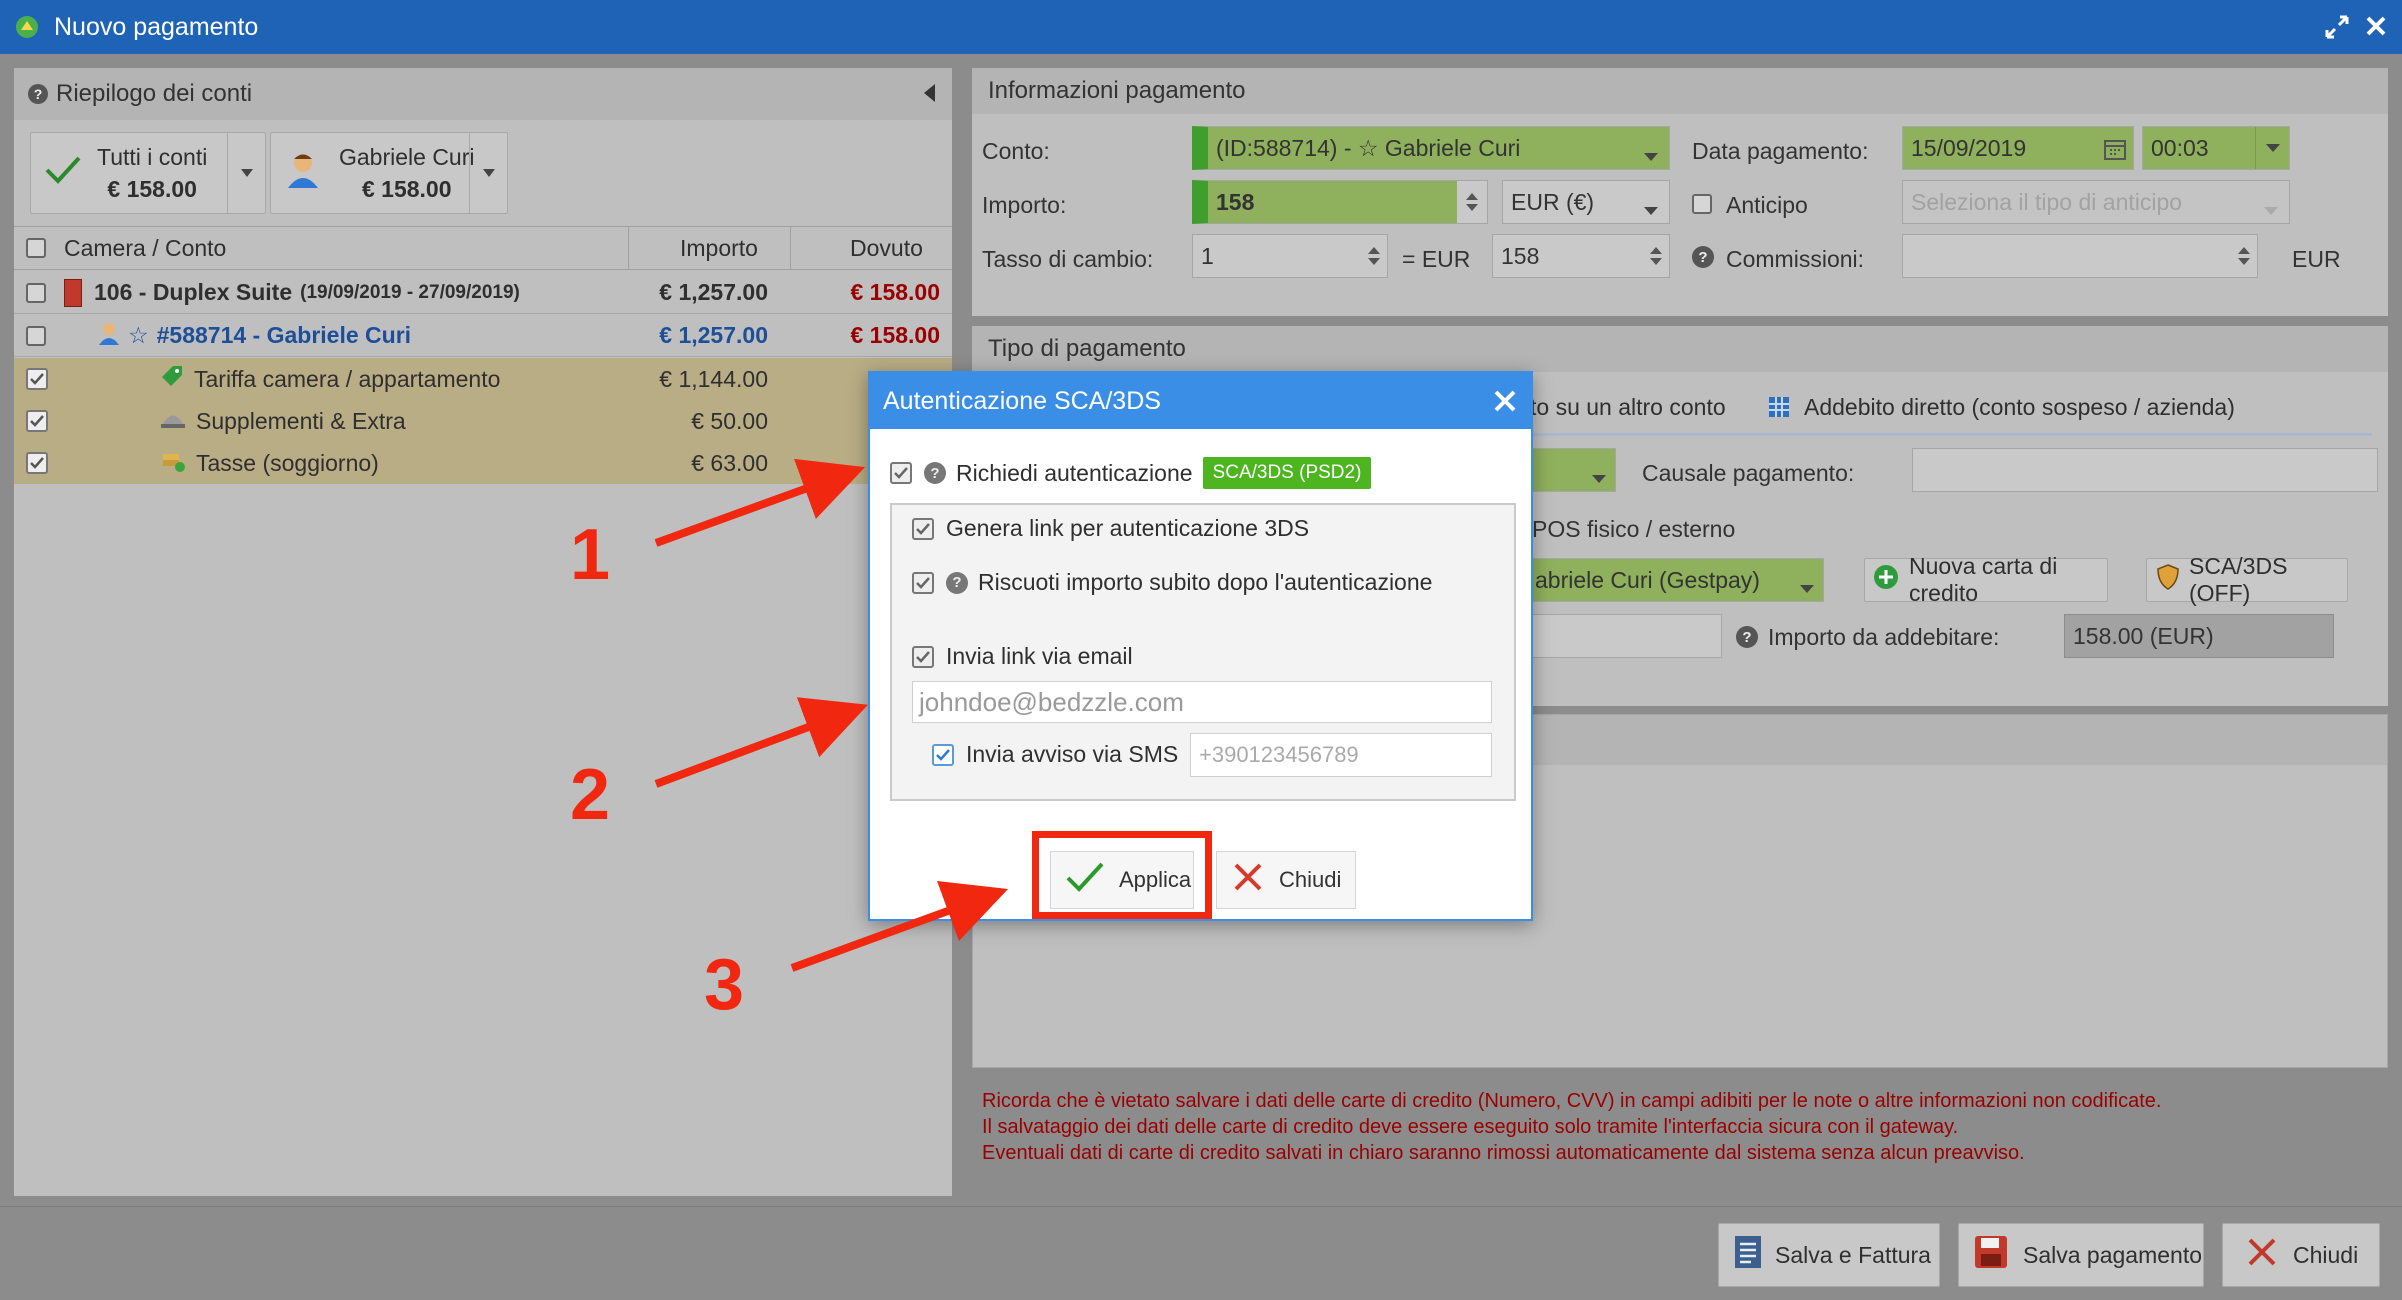  Describe the element at coordinates (590, 555) in the screenshot. I see `callout-number-1: 1` at that location.